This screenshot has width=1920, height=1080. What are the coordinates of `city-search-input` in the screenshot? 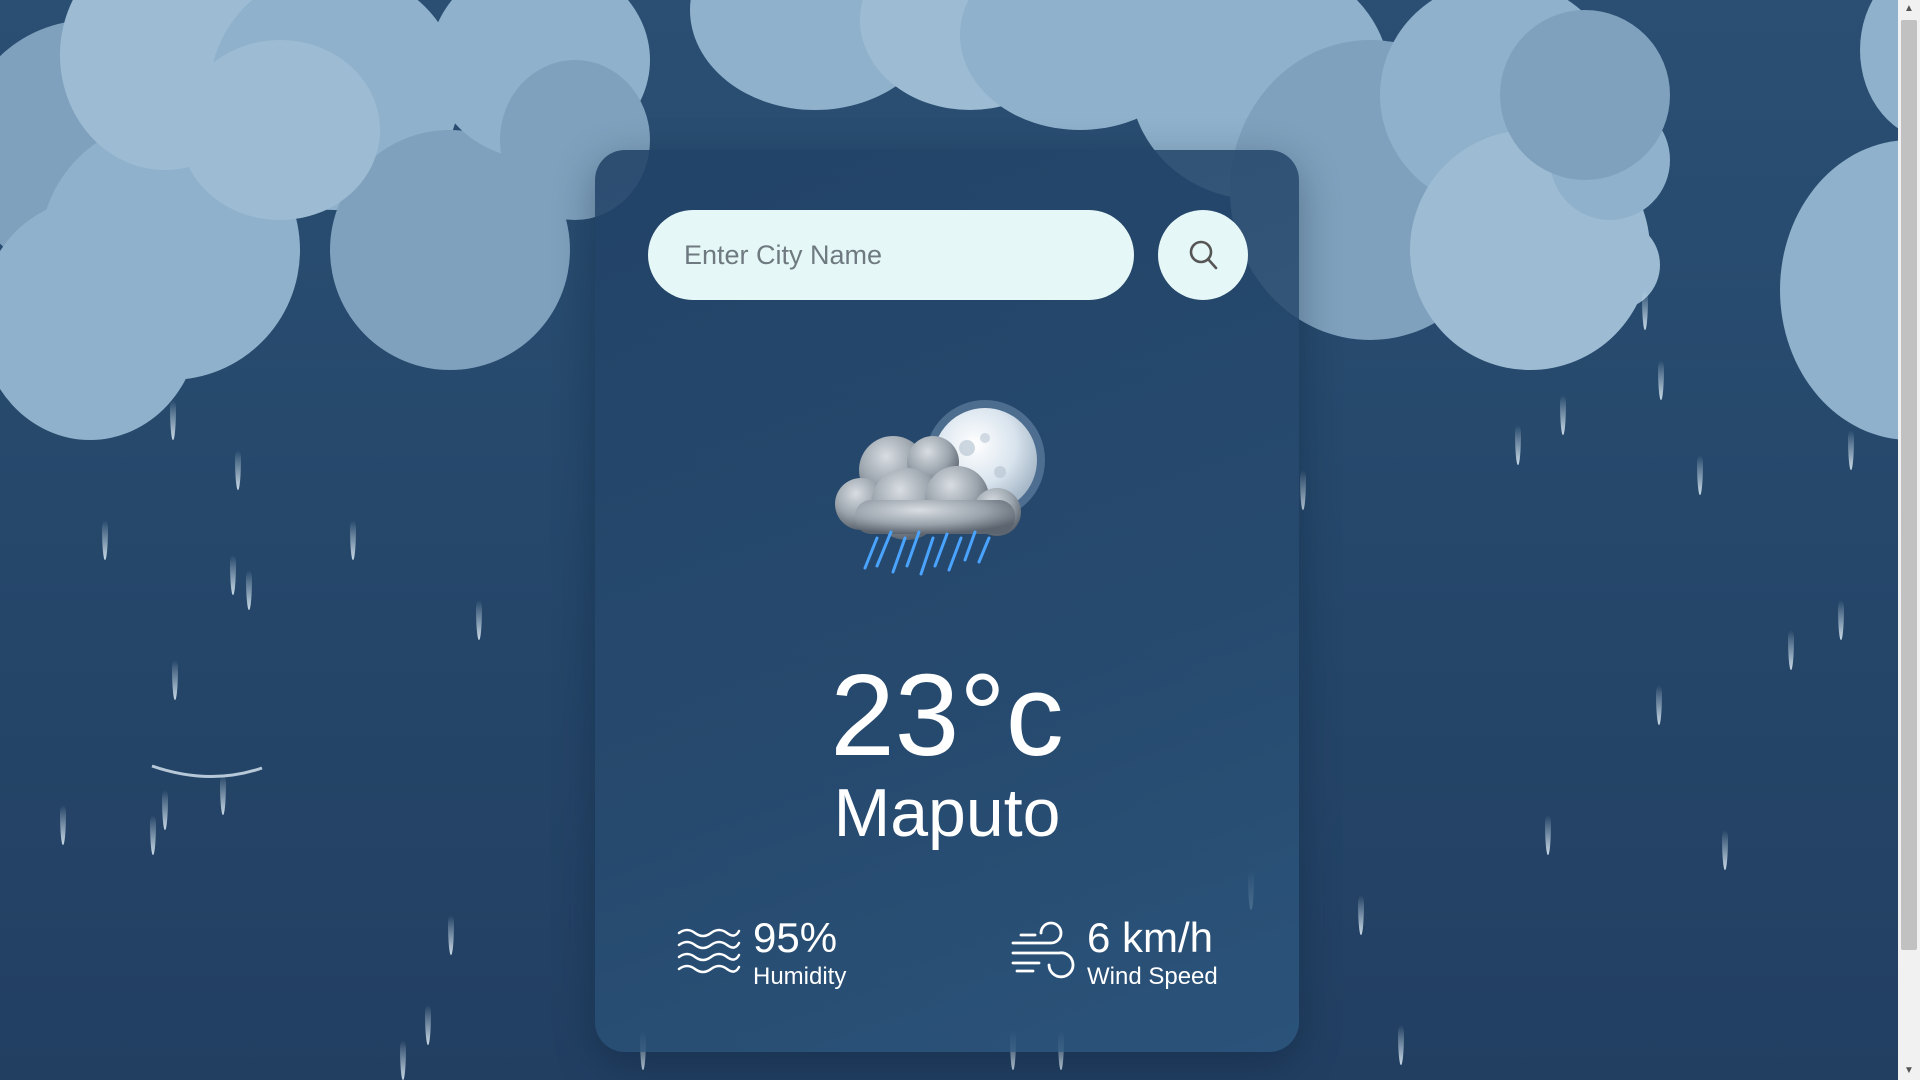 It's located at (891, 255).